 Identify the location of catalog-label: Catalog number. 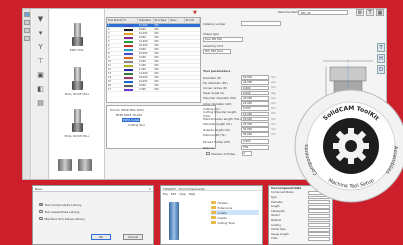
(214, 23).